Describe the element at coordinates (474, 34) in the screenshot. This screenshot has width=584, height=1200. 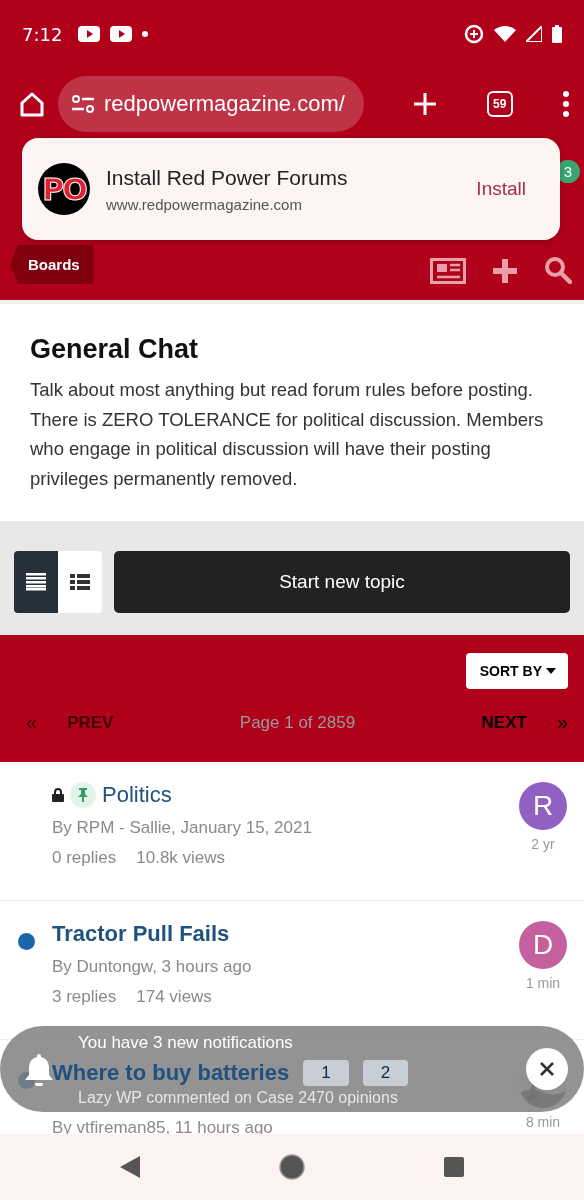
I see `data-saver-icon` at that location.